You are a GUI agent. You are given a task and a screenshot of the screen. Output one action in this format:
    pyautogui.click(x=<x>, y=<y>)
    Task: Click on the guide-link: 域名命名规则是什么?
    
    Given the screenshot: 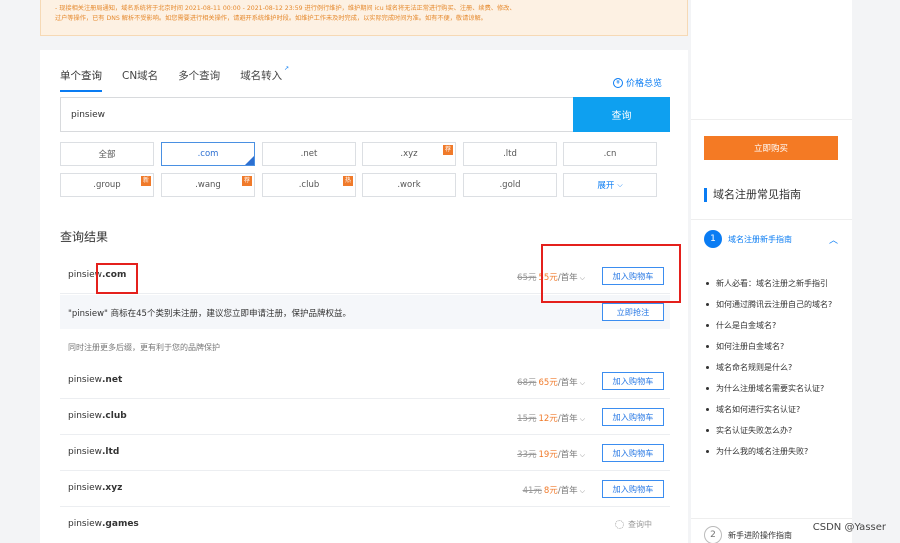 What is the action you would take?
    pyautogui.click(x=773, y=368)
    